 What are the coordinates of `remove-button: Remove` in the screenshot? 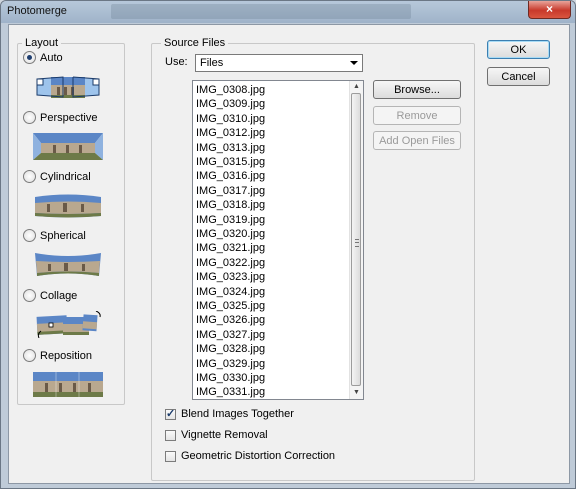 It's located at (417, 115).